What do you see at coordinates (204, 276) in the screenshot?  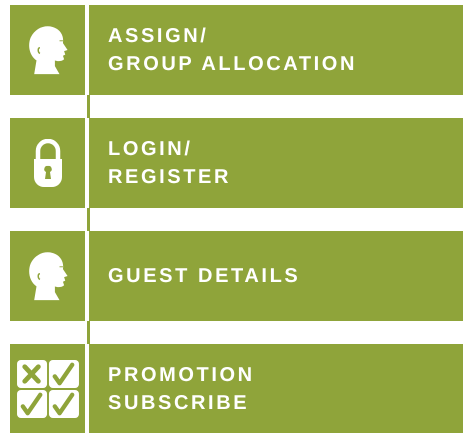 I see `menu-label: GUEST DETAILS` at bounding box center [204, 276].